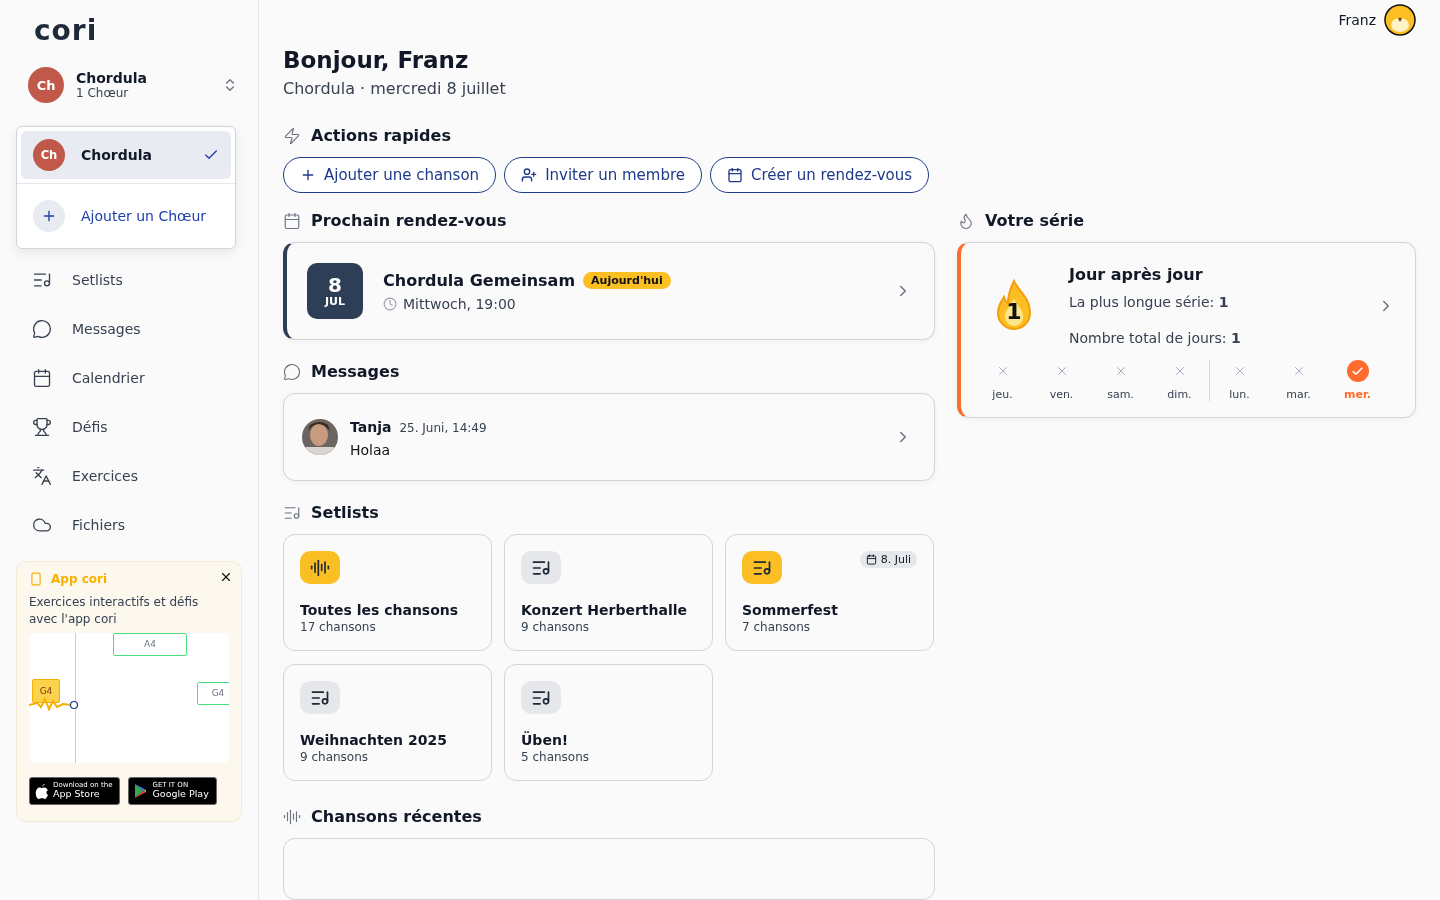 This screenshot has width=1440, height=900. Describe the element at coordinates (1179, 394) in the screenshot. I see `day-label: dim.` at that location.